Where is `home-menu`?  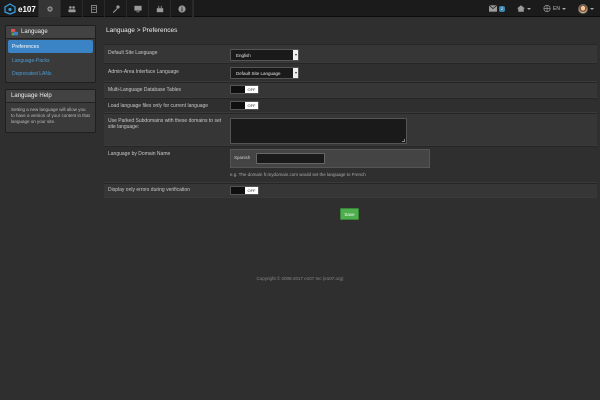
home-menu is located at coordinates (524, 8).